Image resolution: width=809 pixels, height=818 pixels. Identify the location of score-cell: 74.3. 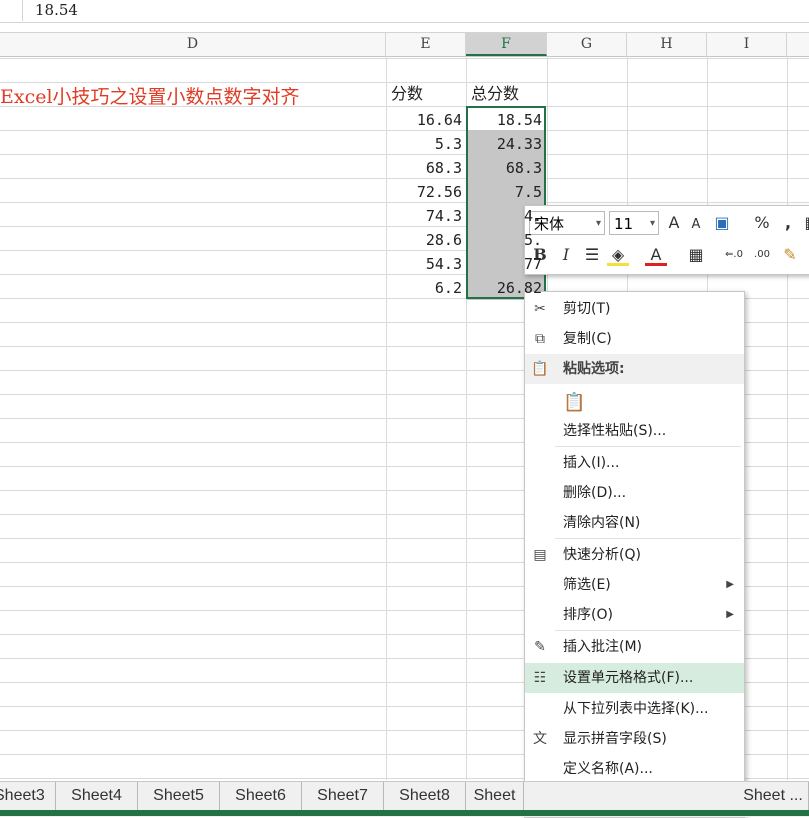
(426, 216).